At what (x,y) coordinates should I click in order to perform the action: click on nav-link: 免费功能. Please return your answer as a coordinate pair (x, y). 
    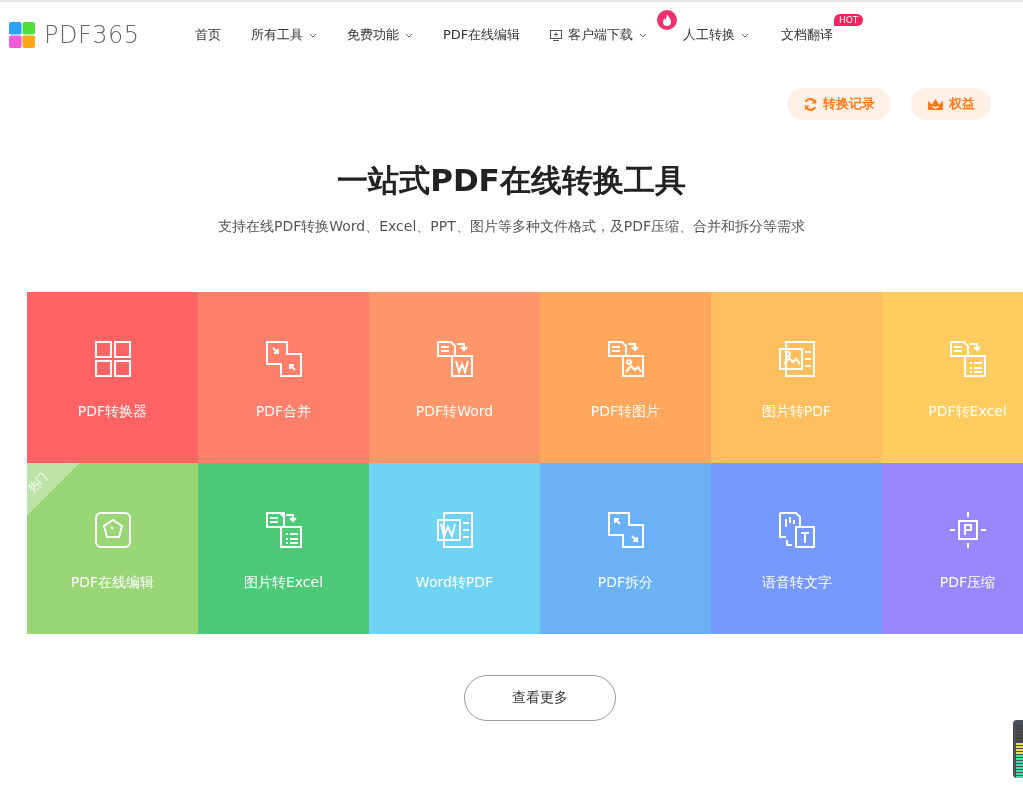
    Looking at the image, I should click on (380, 35).